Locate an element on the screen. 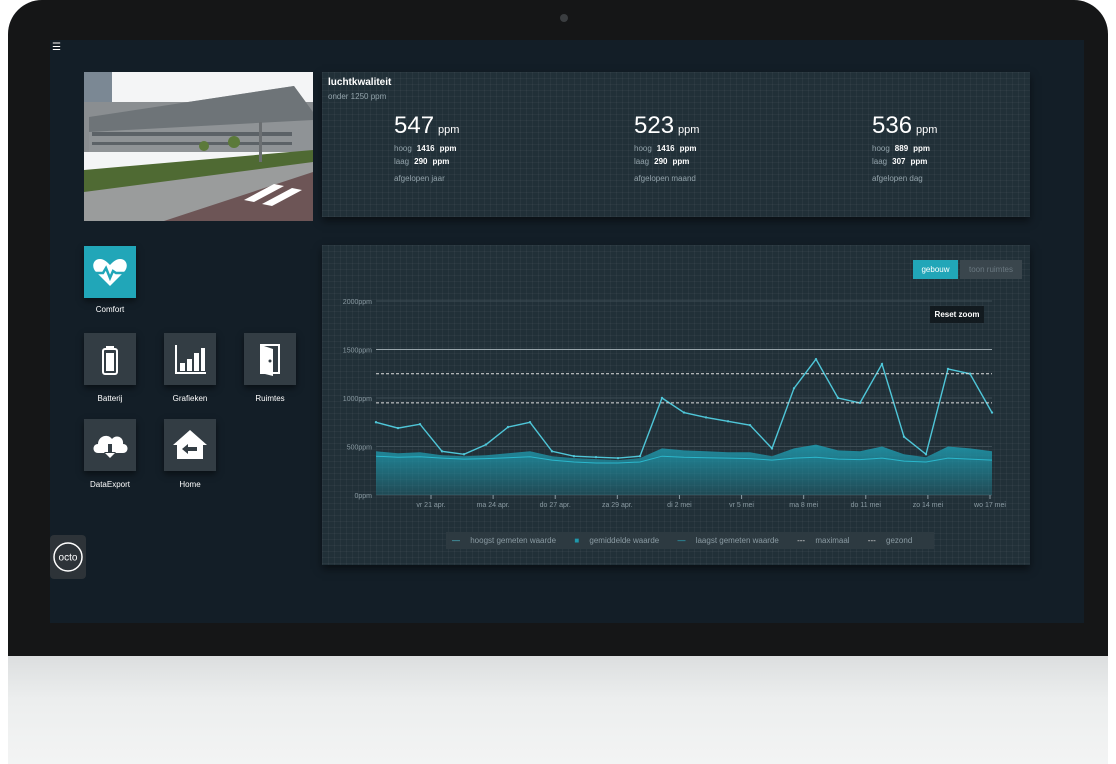 The width and height of the screenshot is (1116, 764). octo-logo-text: octo is located at coordinates (68, 558).